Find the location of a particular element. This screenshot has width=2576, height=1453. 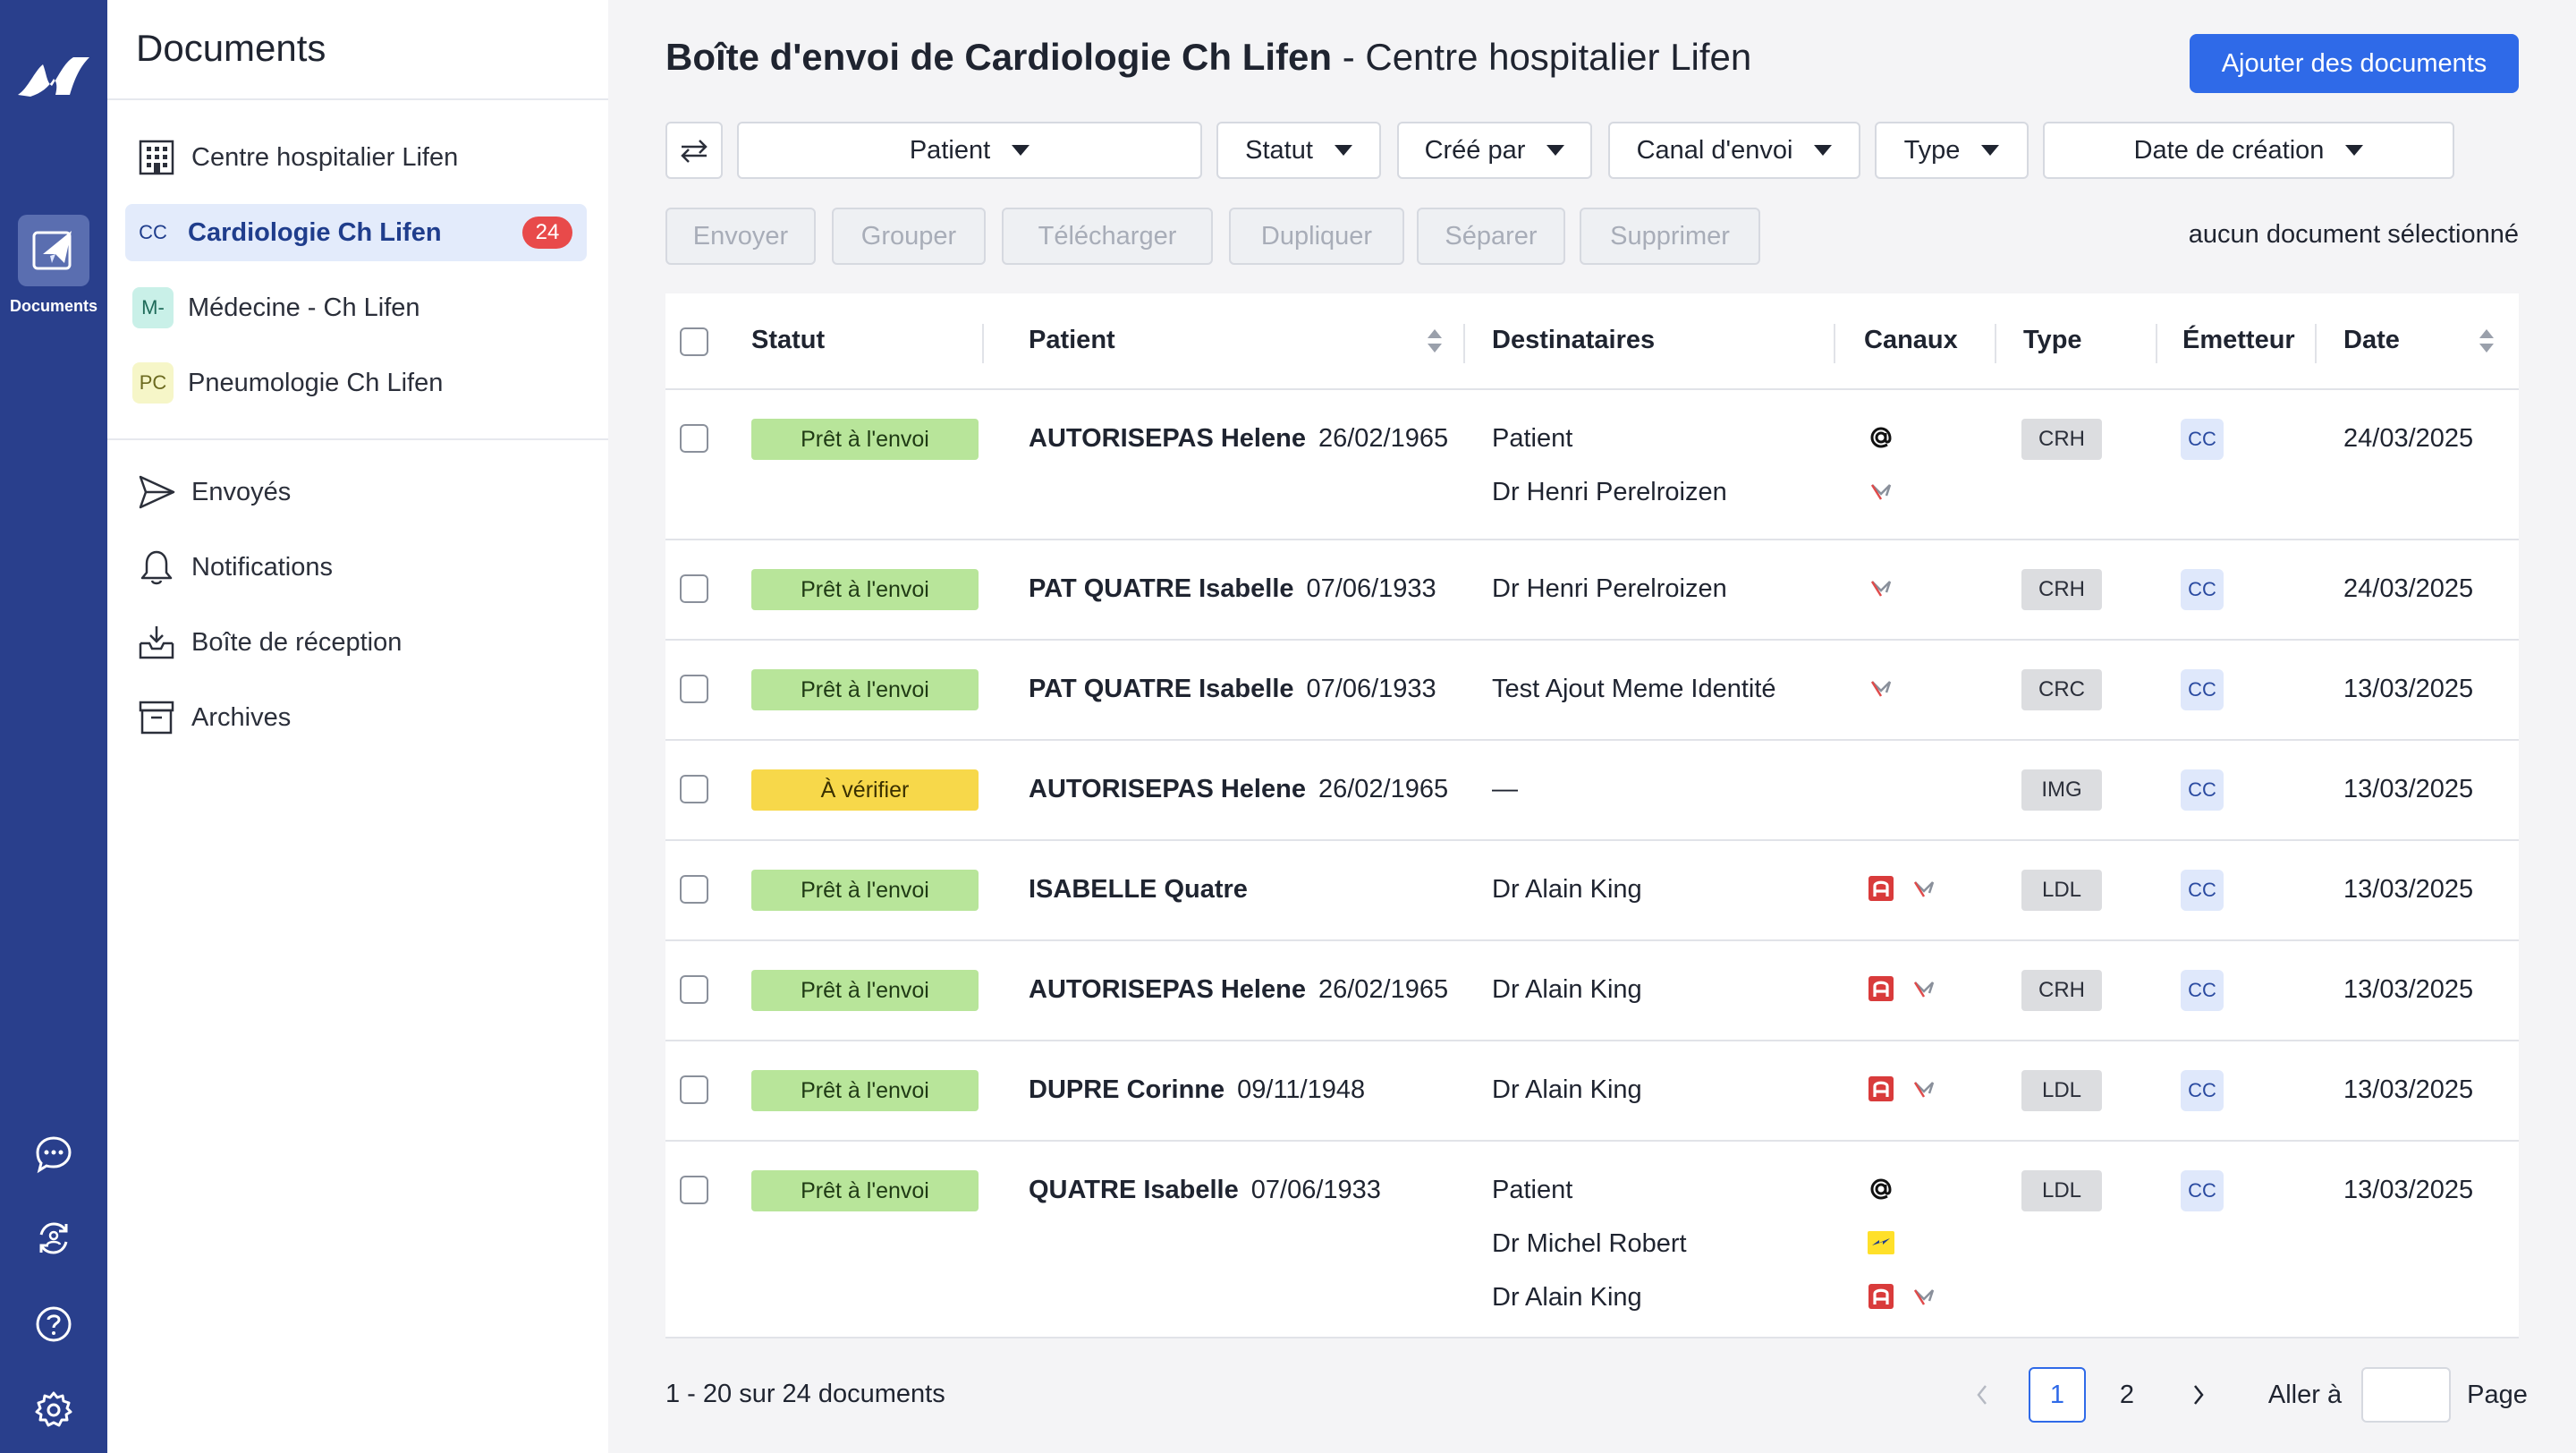

page-label: Page is located at coordinates (2497, 1394).